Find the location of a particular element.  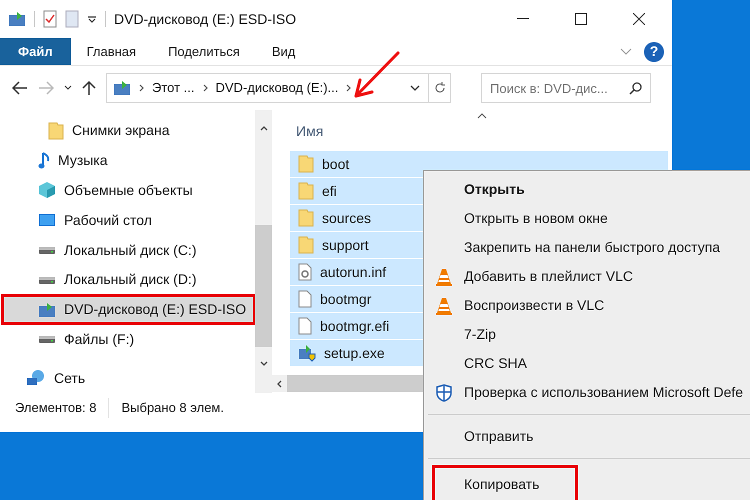

back-arrow-icon is located at coordinates (20, 88).